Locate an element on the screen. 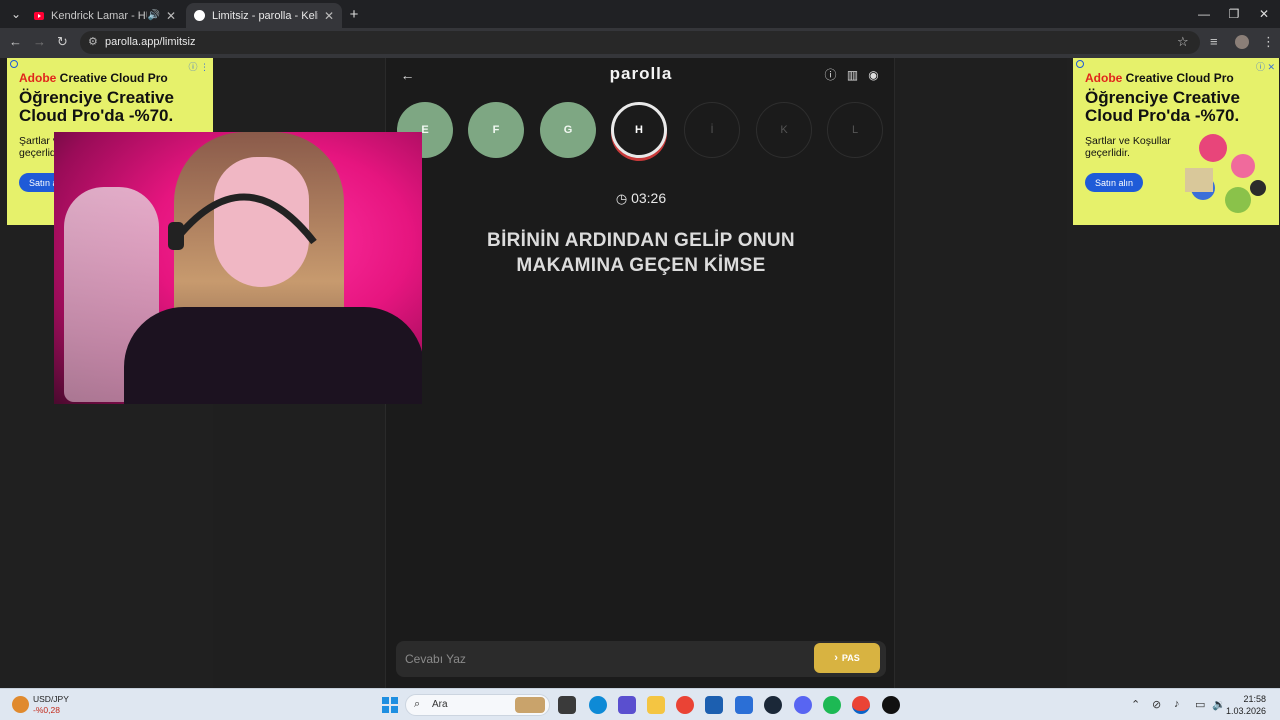  restore-icon: ❐ is located at coordinates (1234, 14).